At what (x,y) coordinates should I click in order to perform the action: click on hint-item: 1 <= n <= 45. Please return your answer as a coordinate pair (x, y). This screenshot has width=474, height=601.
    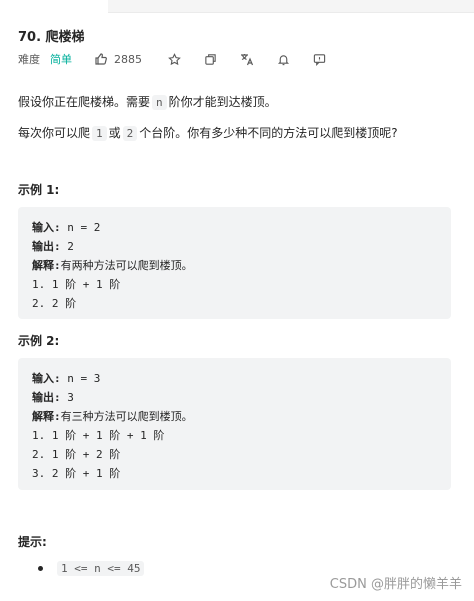
    Looking at the image, I should click on (92, 568).